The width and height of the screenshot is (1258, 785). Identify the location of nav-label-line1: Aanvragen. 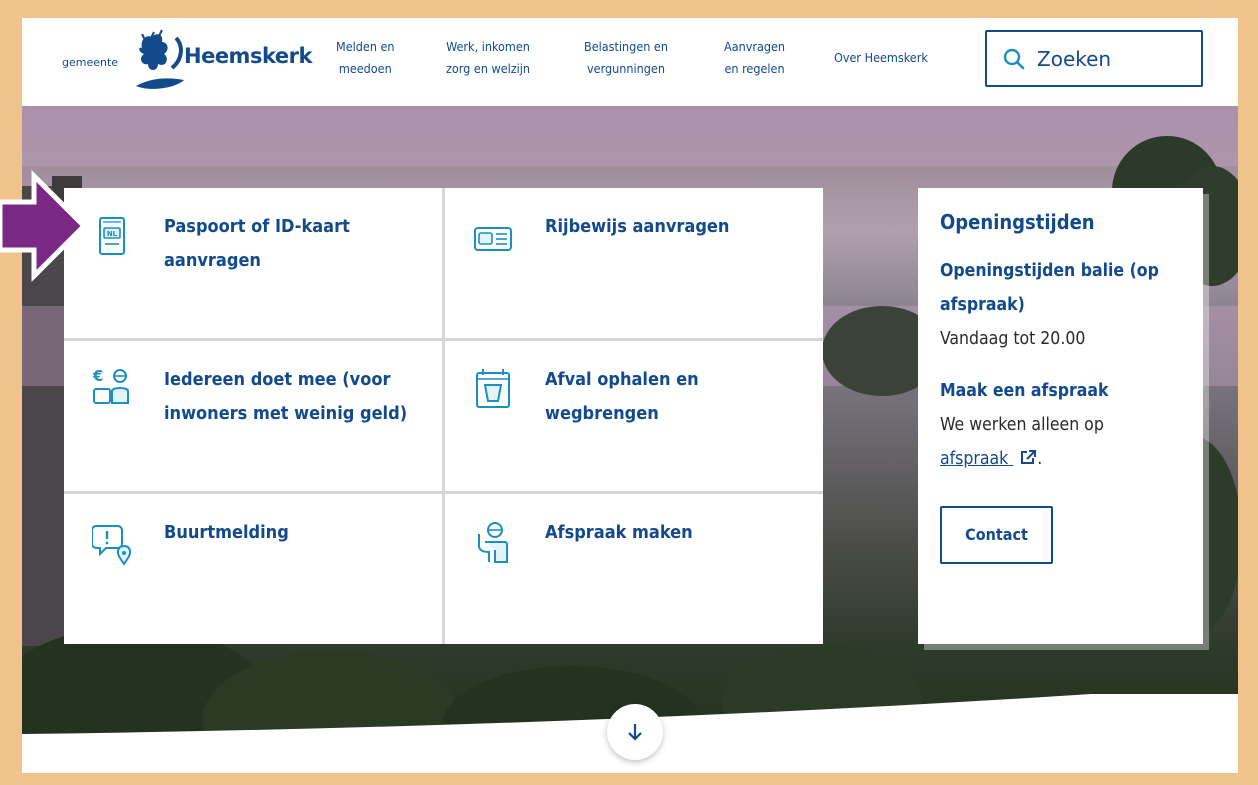
(755, 46).